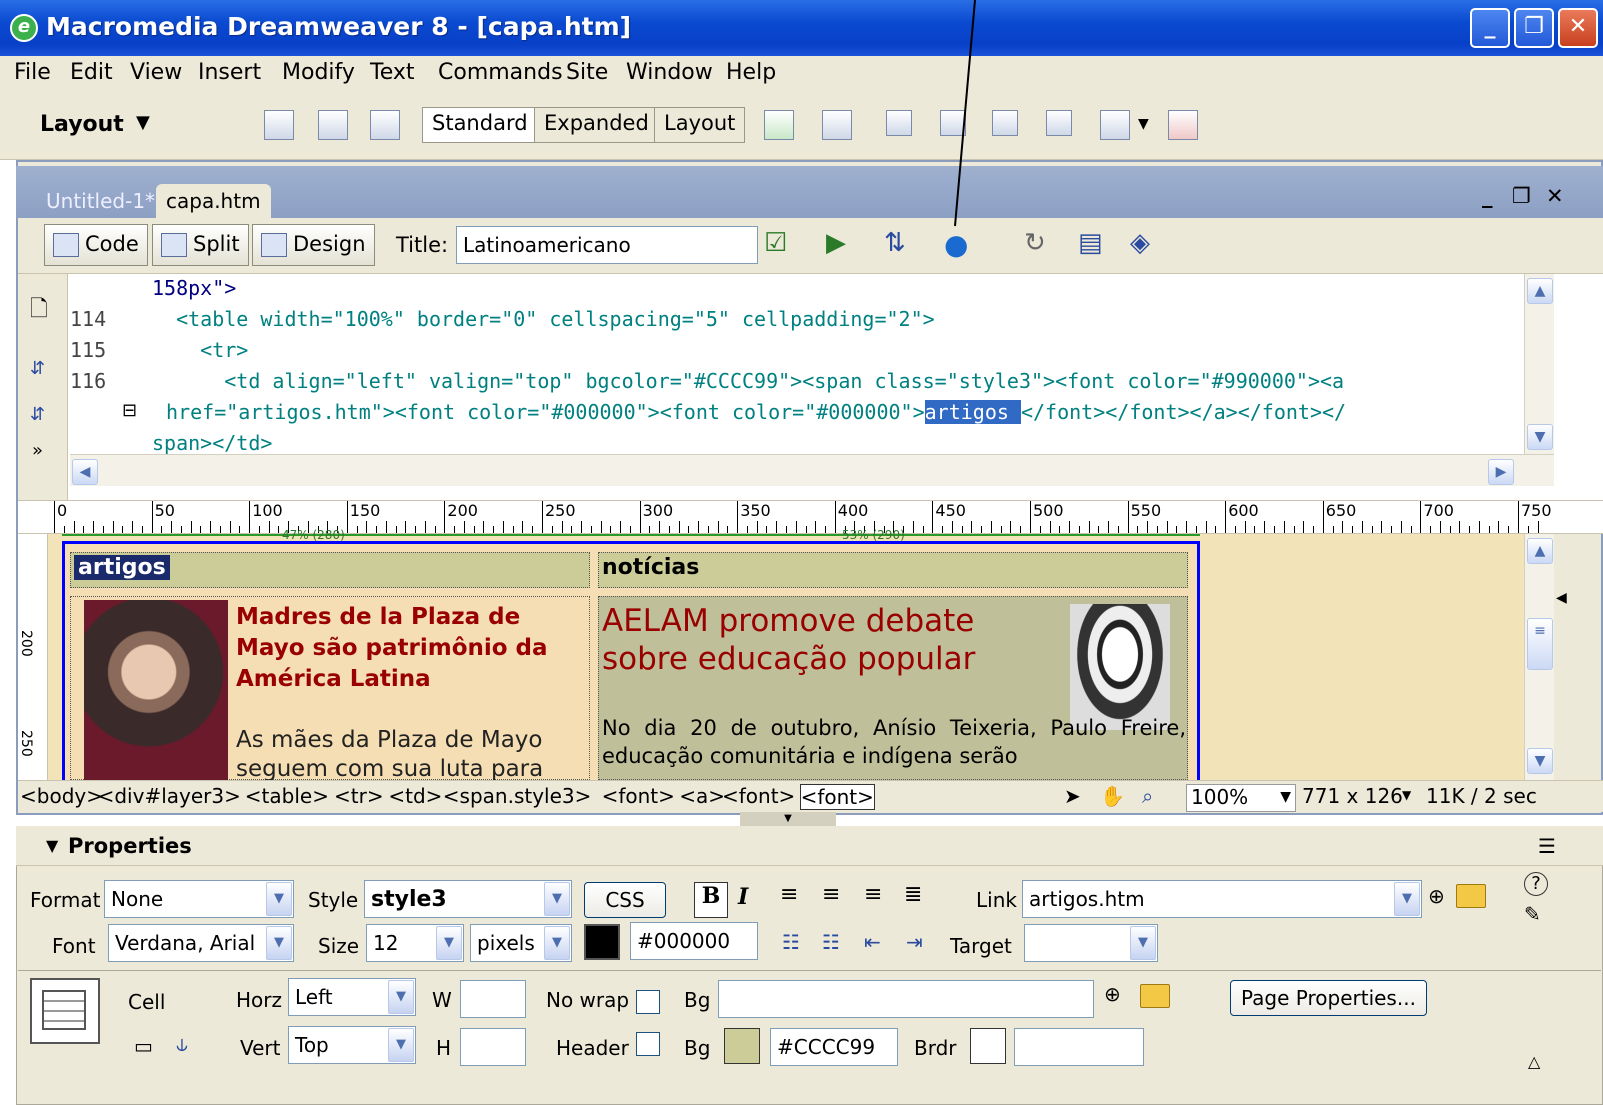  Describe the element at coordinates (899, 123) in the screenshot. I see `insert-row-above-icon` at that location.